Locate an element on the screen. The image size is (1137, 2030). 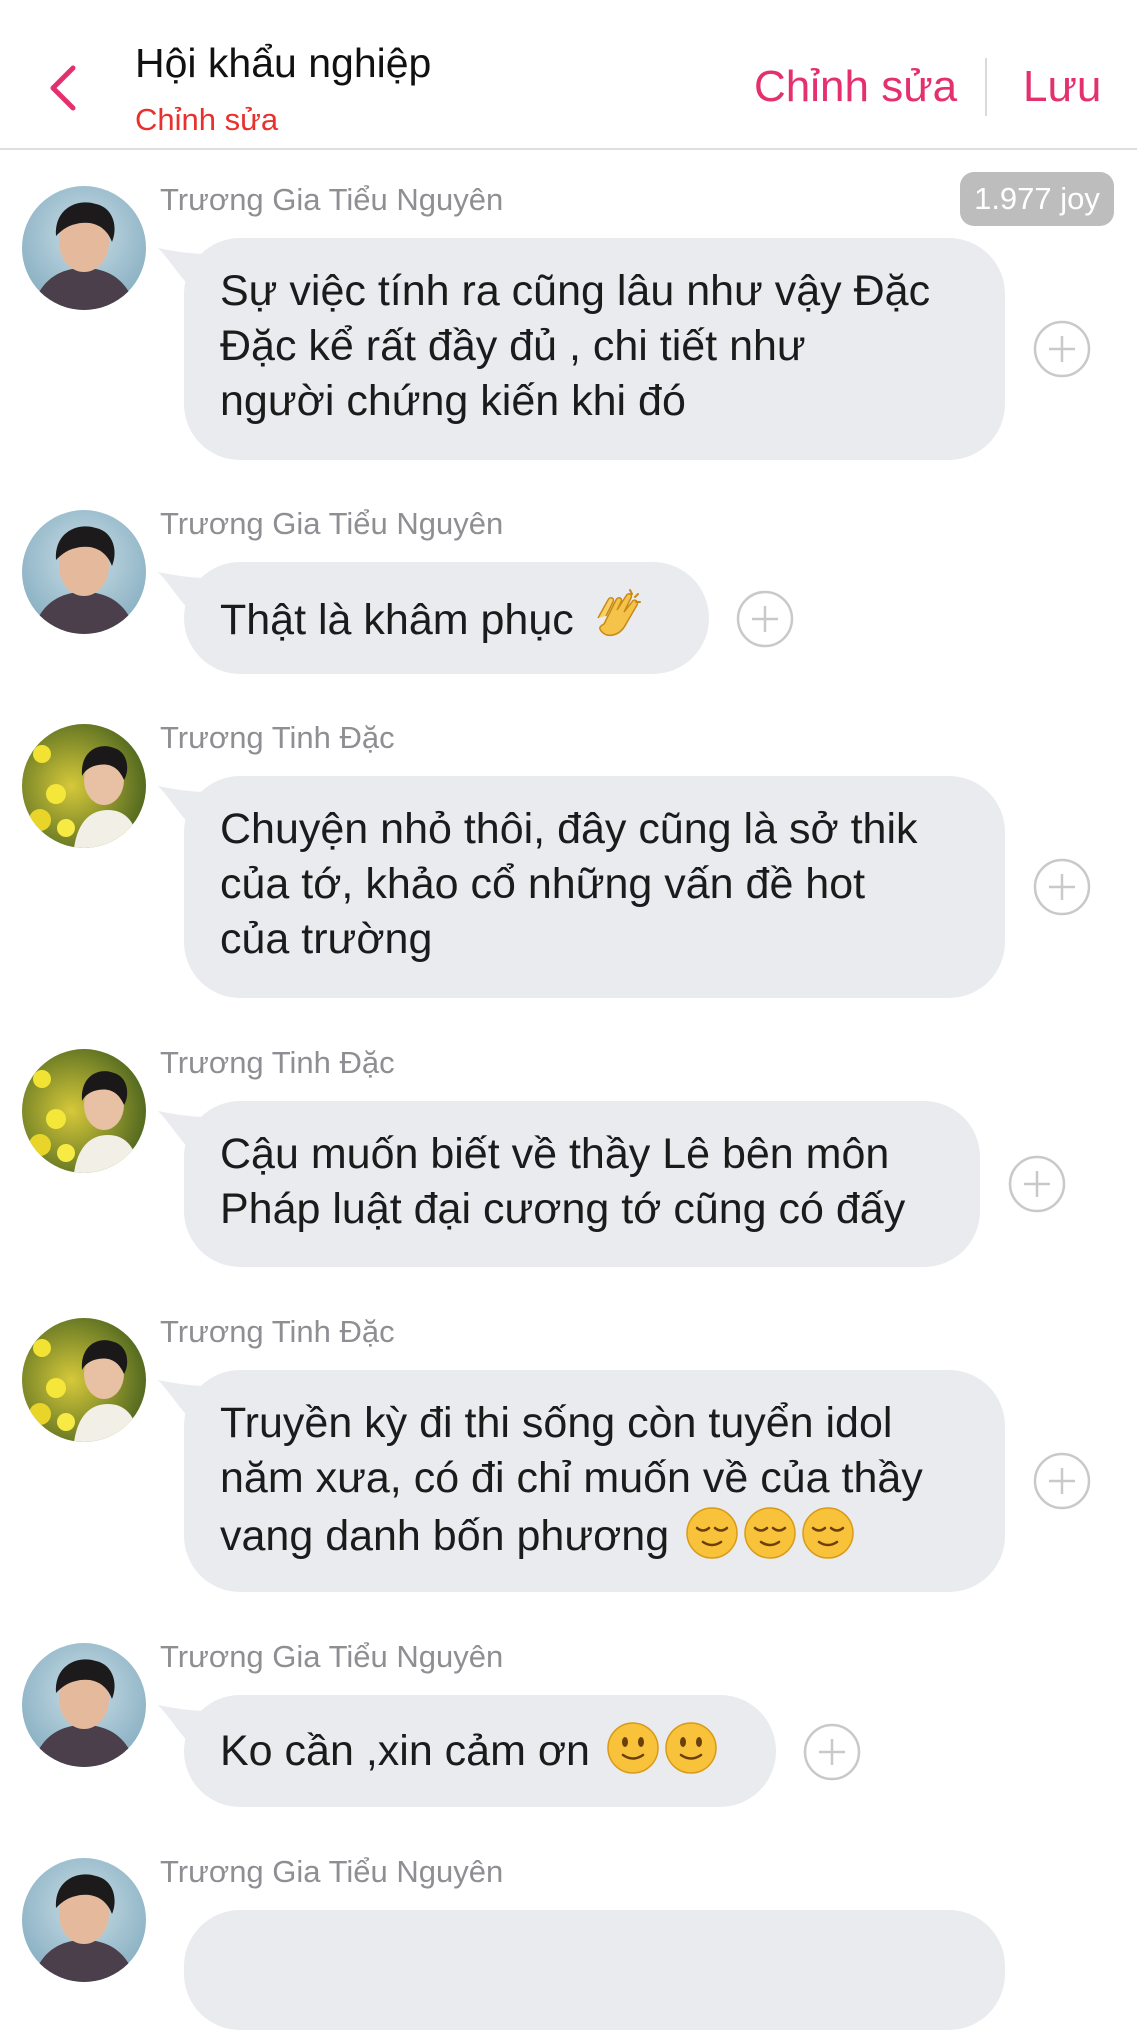
message-line: Thật là khâm phục is located at coordinates (397, 620).